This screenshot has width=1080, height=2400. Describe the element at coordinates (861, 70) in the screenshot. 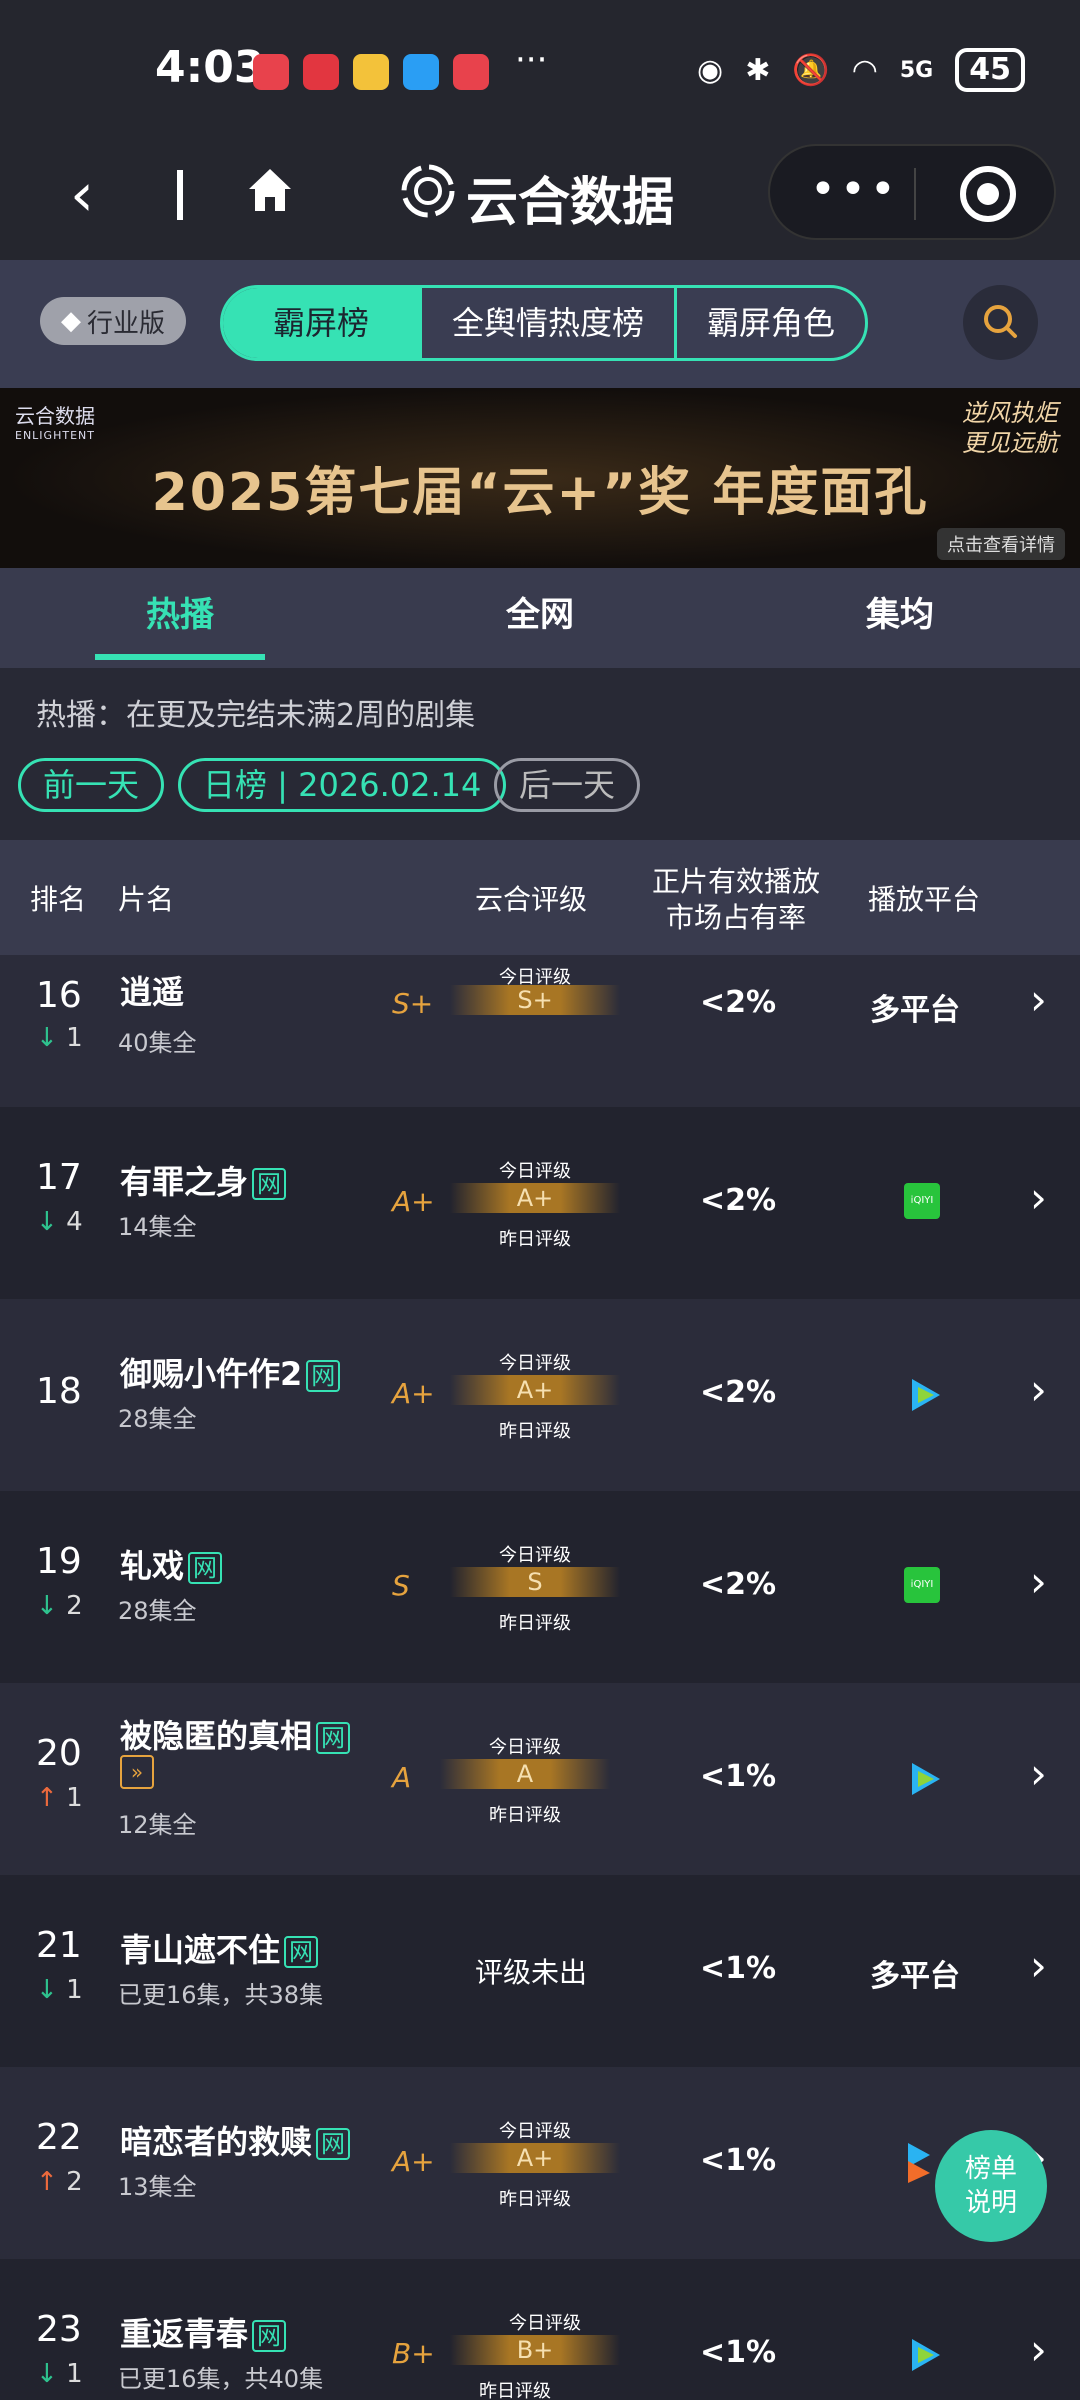

I see `system-icons: ◉ ✱ 🔕 ◠ 5G 45` at that location.